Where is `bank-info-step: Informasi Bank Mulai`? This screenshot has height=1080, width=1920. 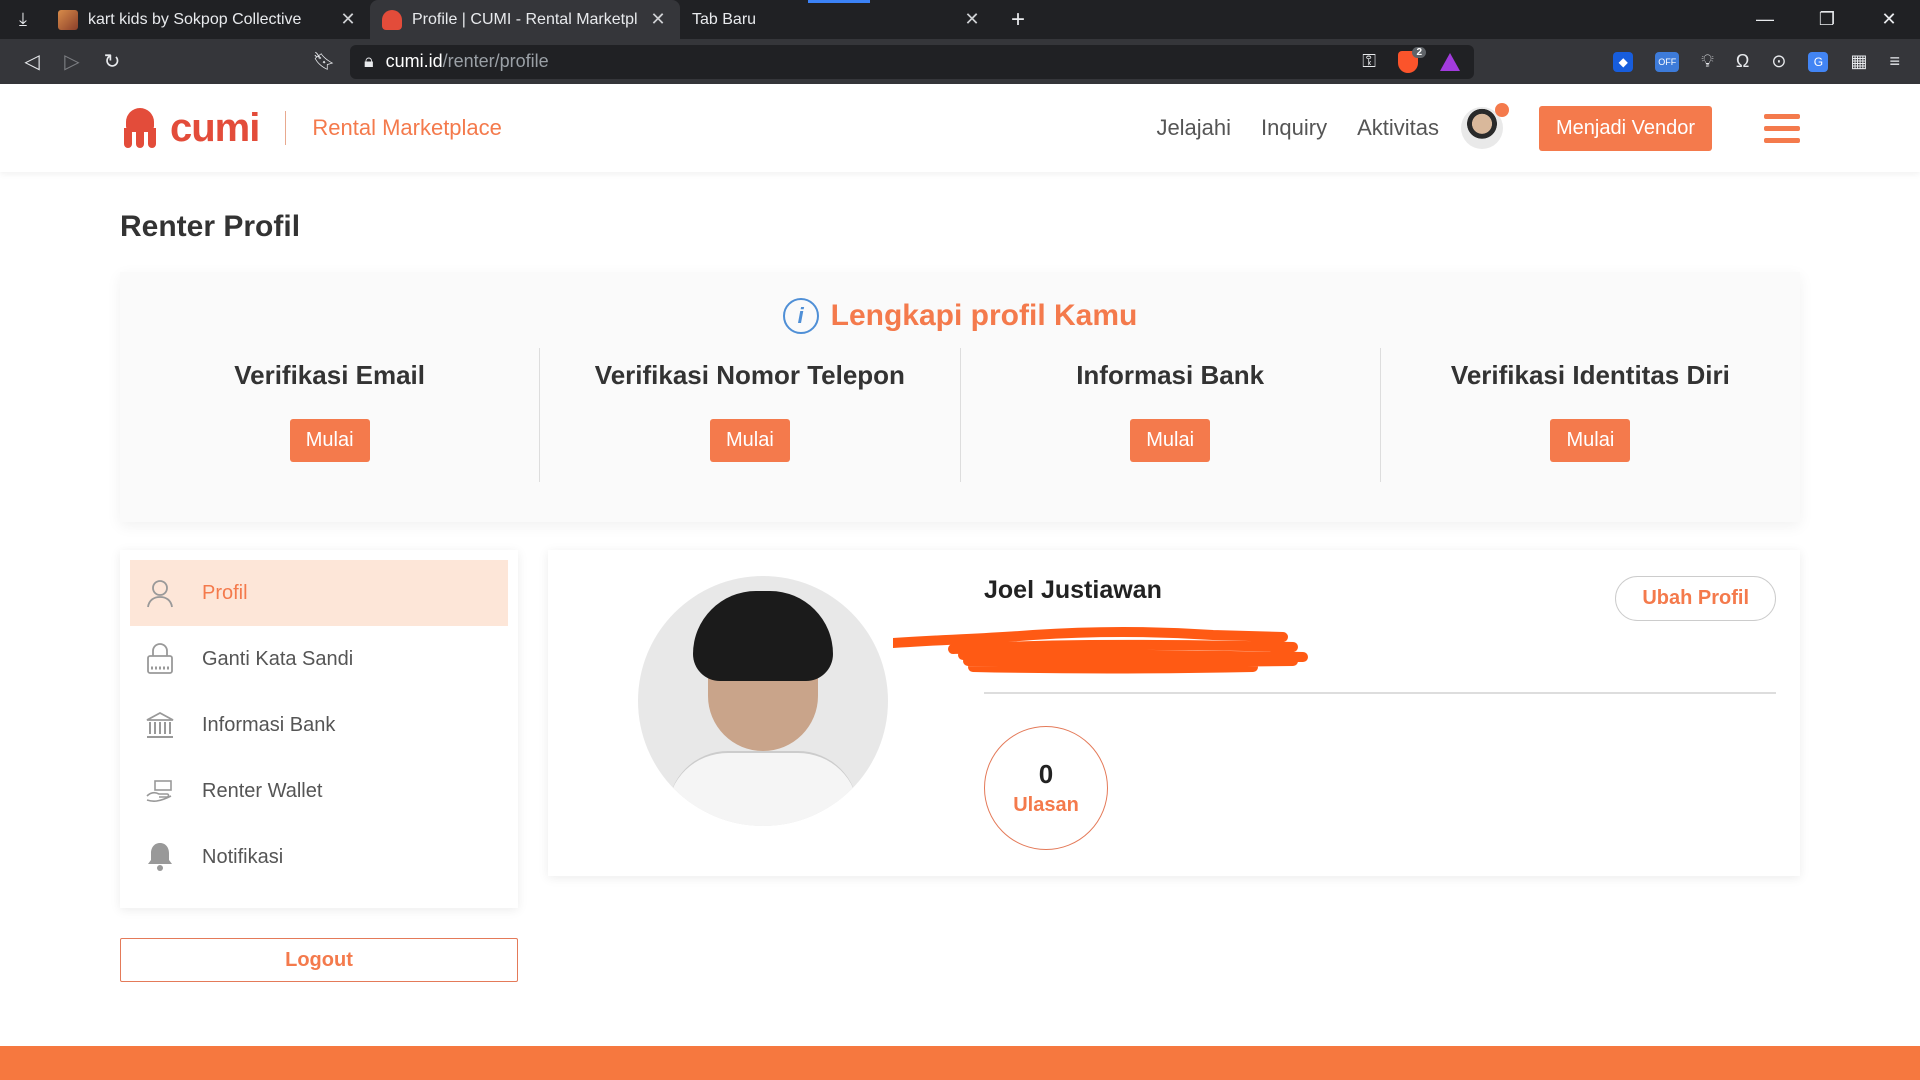
bank-info-step: Informasi Bank Mulai is located at coordinates (1171, 415).